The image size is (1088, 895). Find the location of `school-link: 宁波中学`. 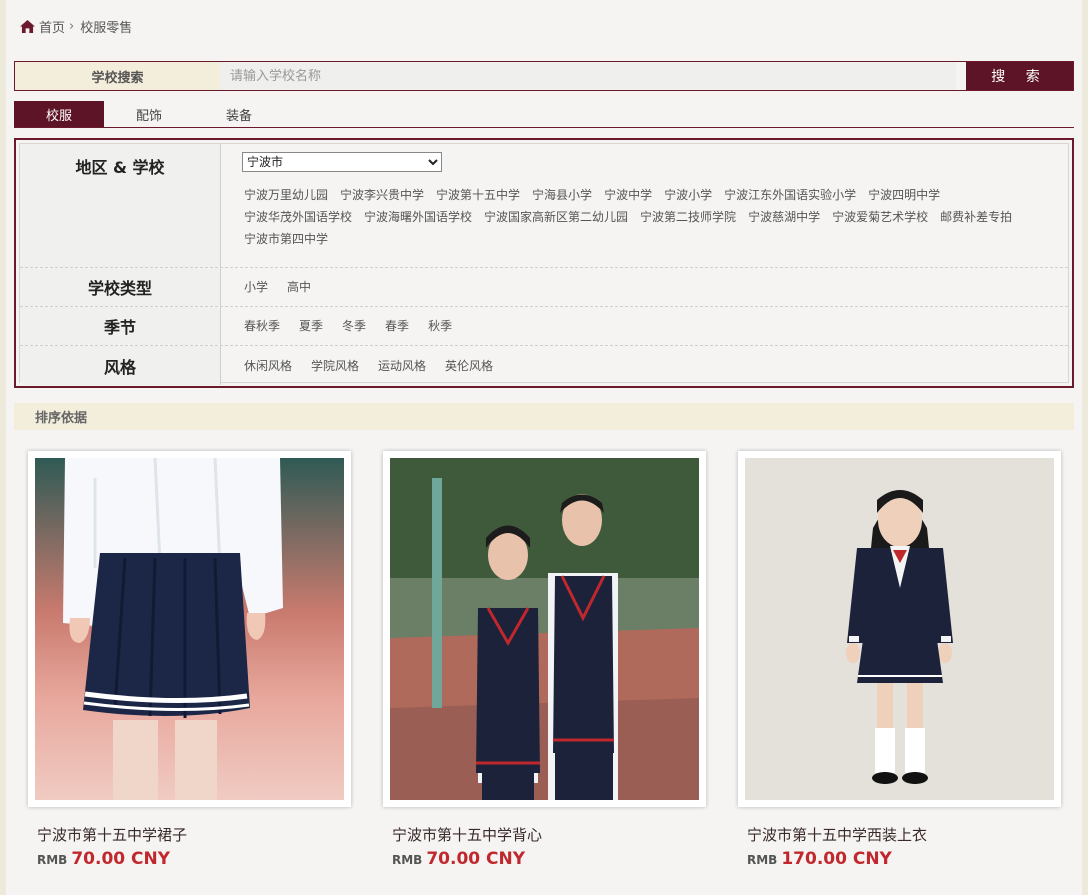

school-link: 宁波中学 is located at coordinates (628, 195).